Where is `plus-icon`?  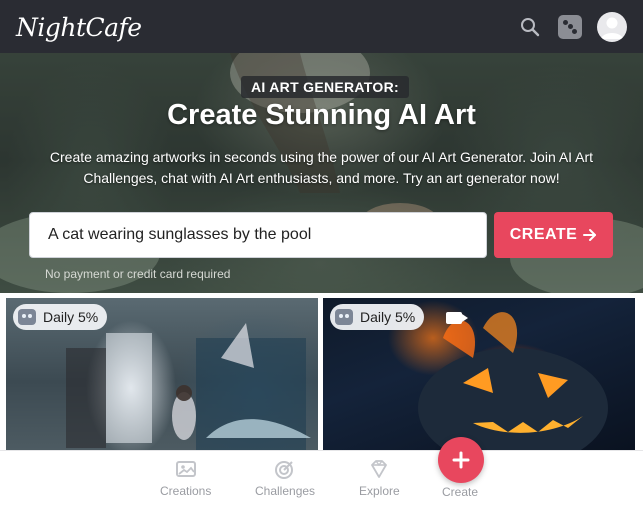 plus-icon is located at coordinates (461, 460).